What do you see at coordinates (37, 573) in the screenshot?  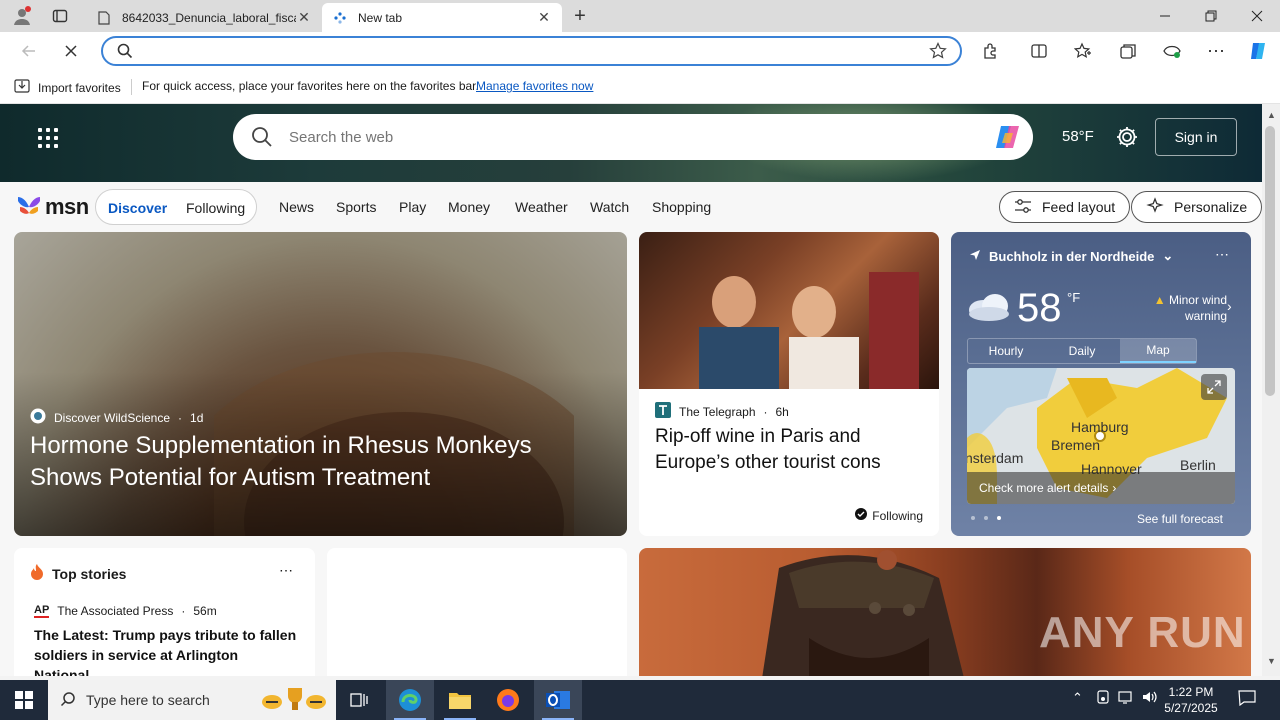 I see `flame-icon` at bounding box center [37, 573].